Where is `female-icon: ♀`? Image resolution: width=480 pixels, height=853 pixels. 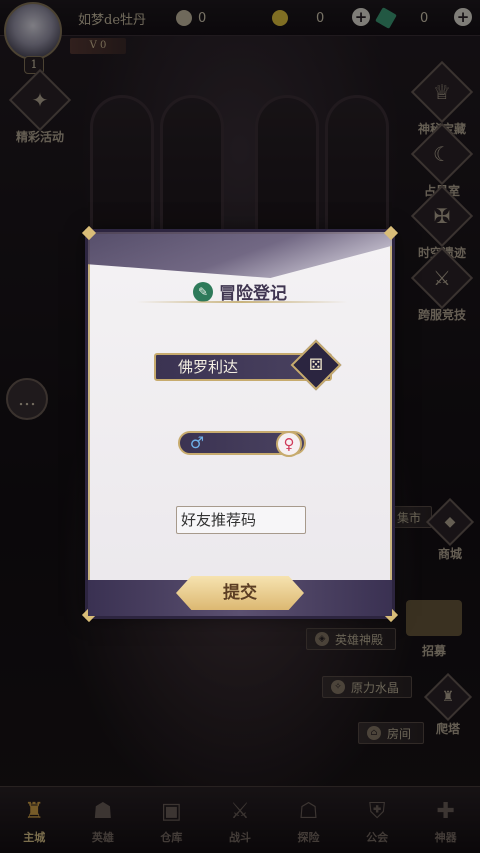
female-icon: ♀ is located at coordinates (289, 444).